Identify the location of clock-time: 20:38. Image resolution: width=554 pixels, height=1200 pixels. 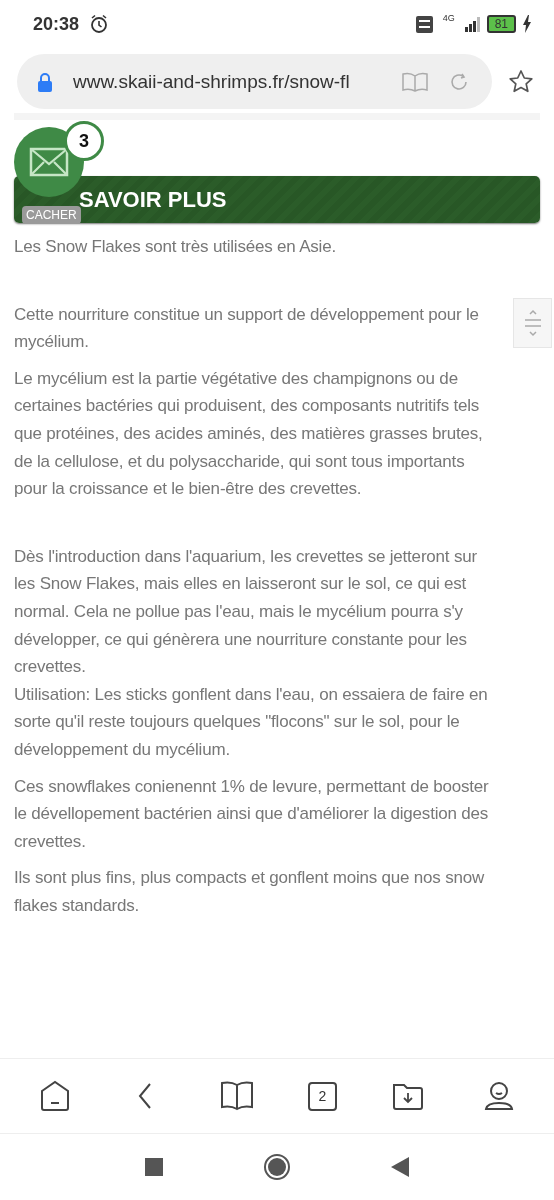
(56, 24).